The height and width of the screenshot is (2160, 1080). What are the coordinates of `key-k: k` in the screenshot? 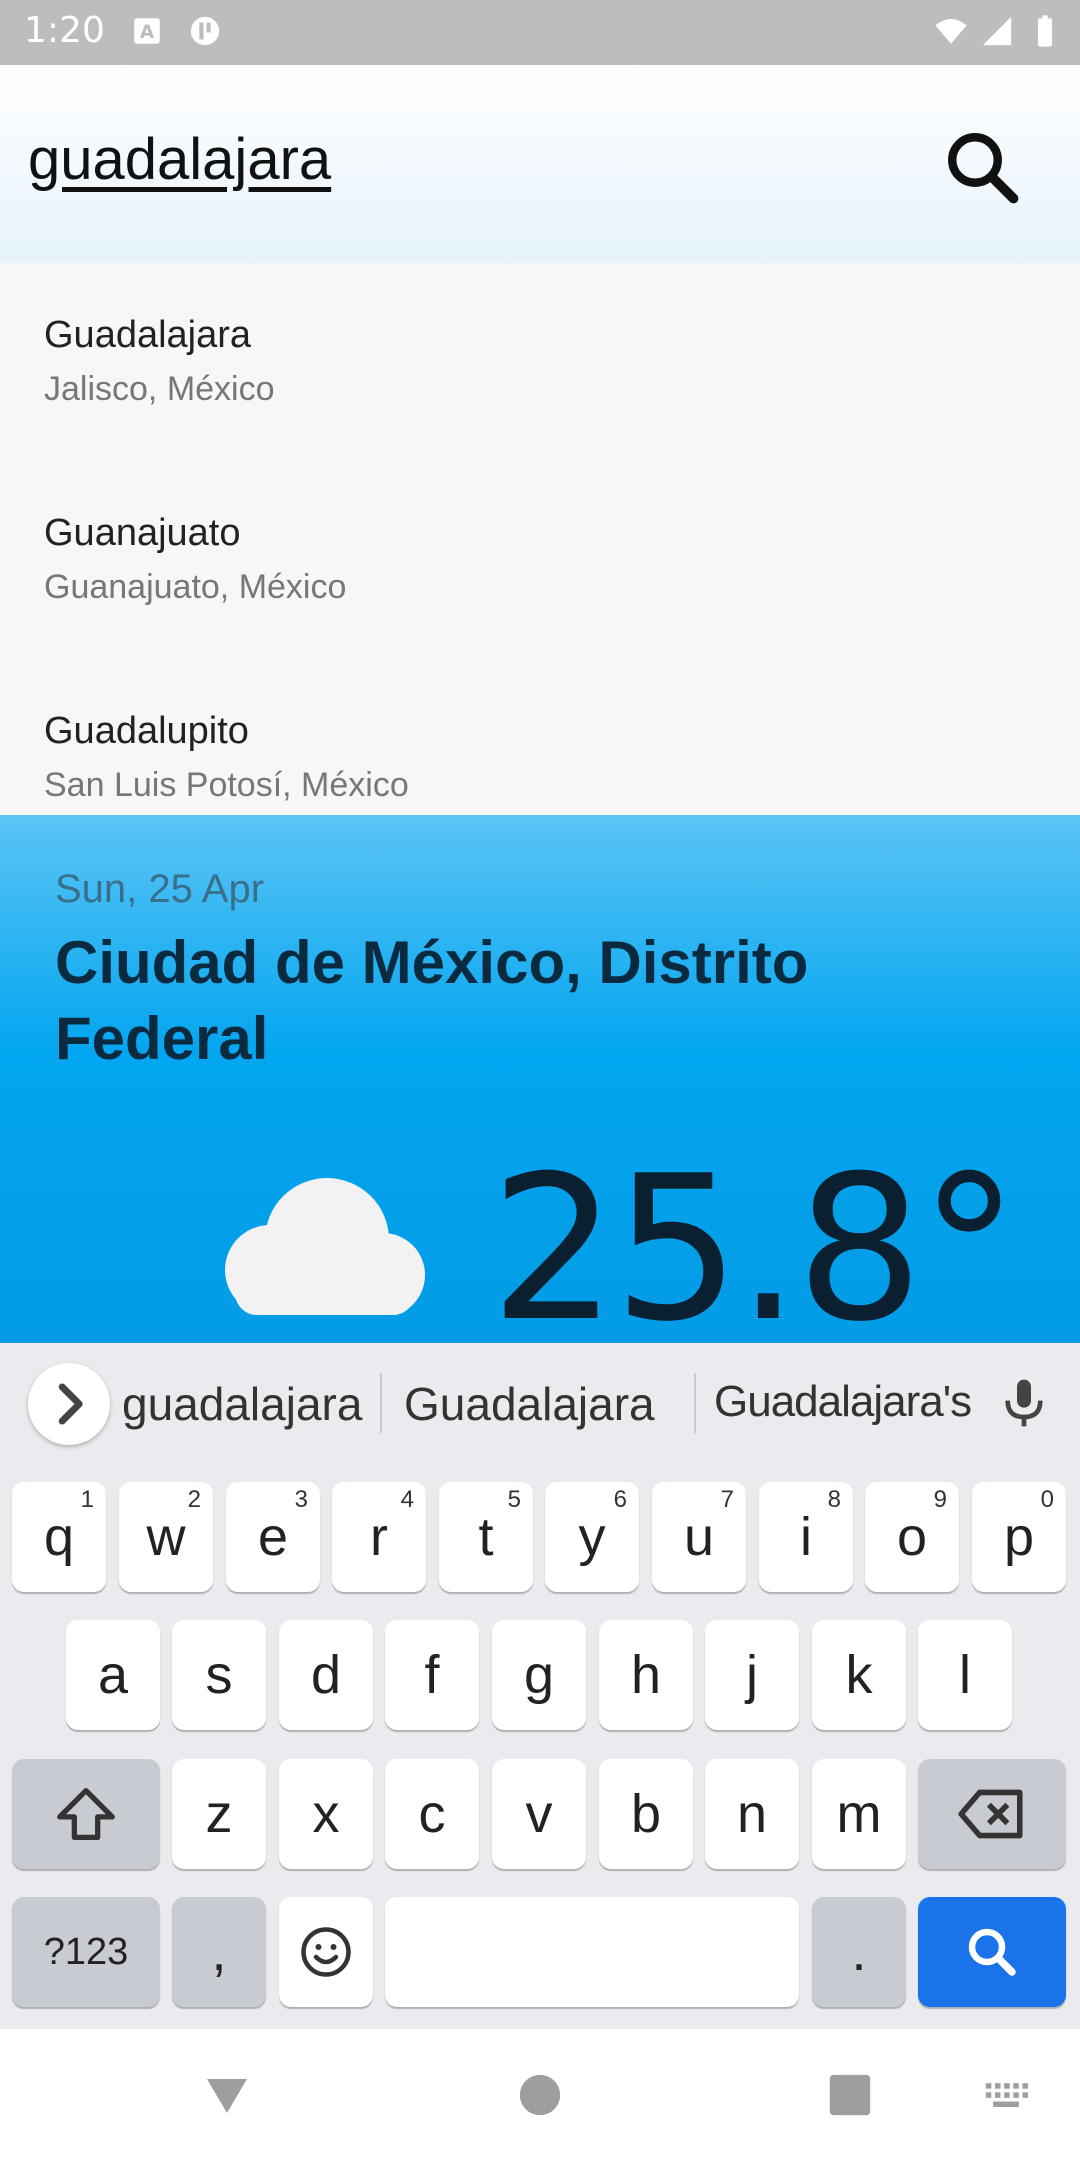 It's located at (859, 1675).